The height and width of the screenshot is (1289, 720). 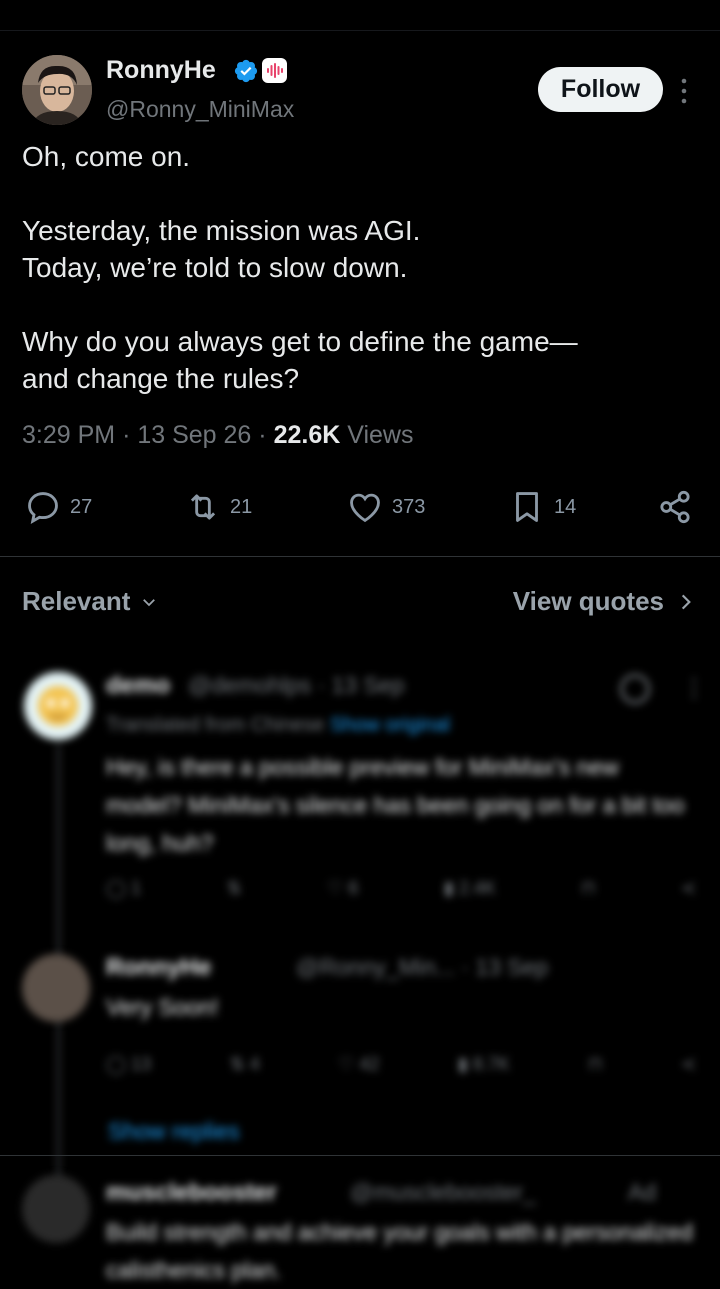 I want to click on tweet-meta: 3:29 PM · 13 Sep 26 · 22.6K Views, so click(x=218, y=435).